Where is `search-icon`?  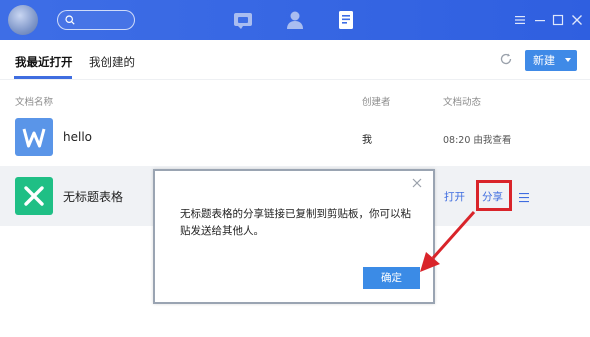 search-icon is located at coordinates (70, 20).